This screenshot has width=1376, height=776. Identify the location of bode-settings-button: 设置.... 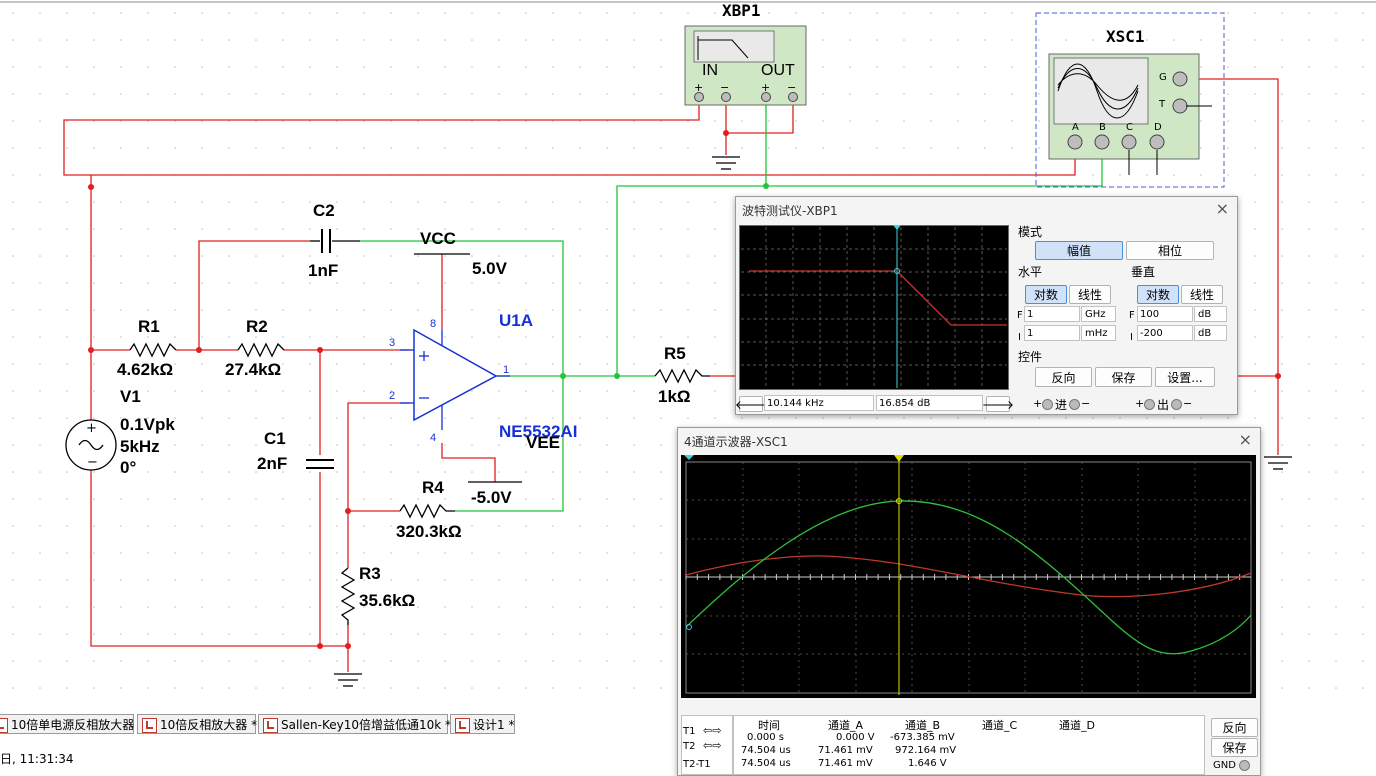
(1185, 377).